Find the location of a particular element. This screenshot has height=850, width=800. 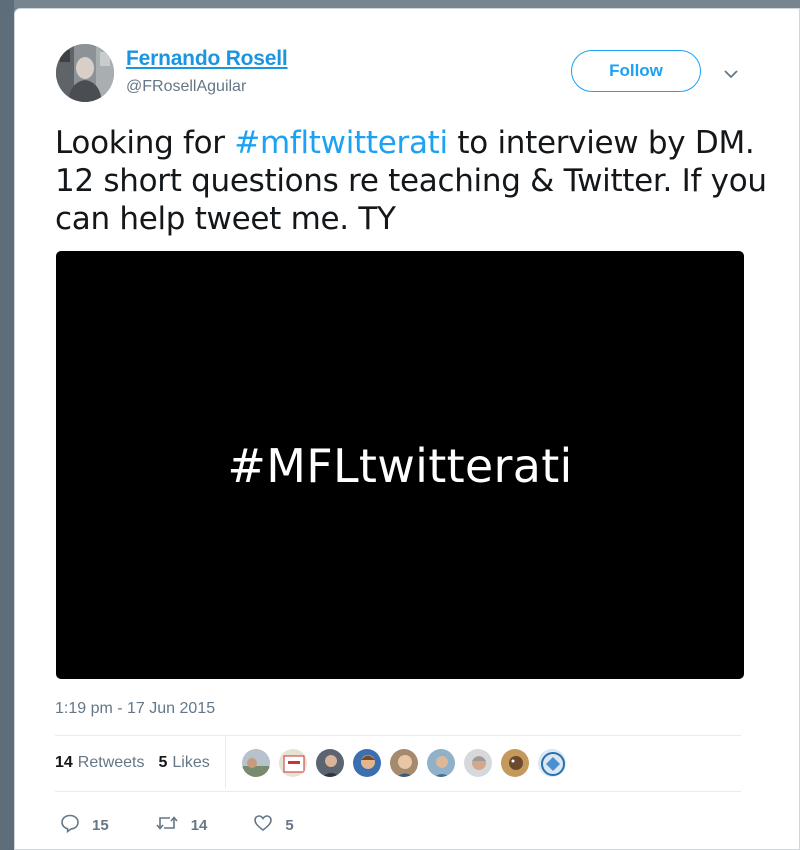

author-name-link: Fernando Rosell is located at coordinates (207, 59).